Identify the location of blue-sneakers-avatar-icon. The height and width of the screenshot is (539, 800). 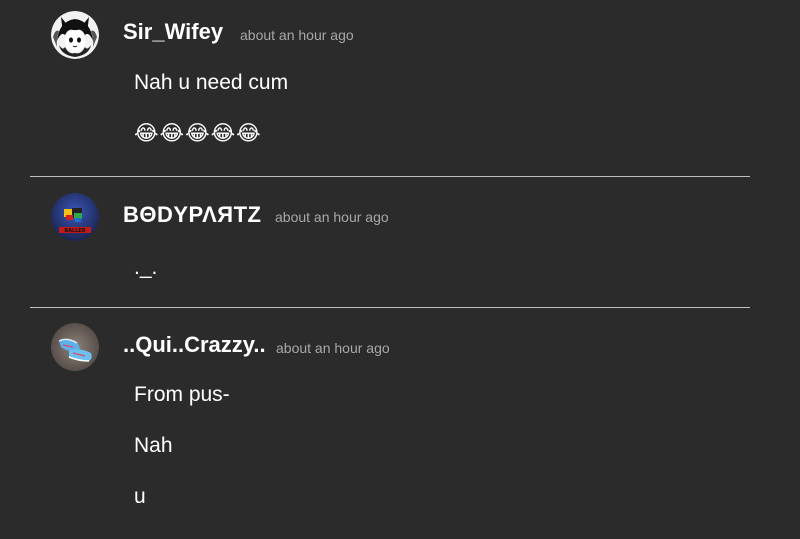
(75, 347).